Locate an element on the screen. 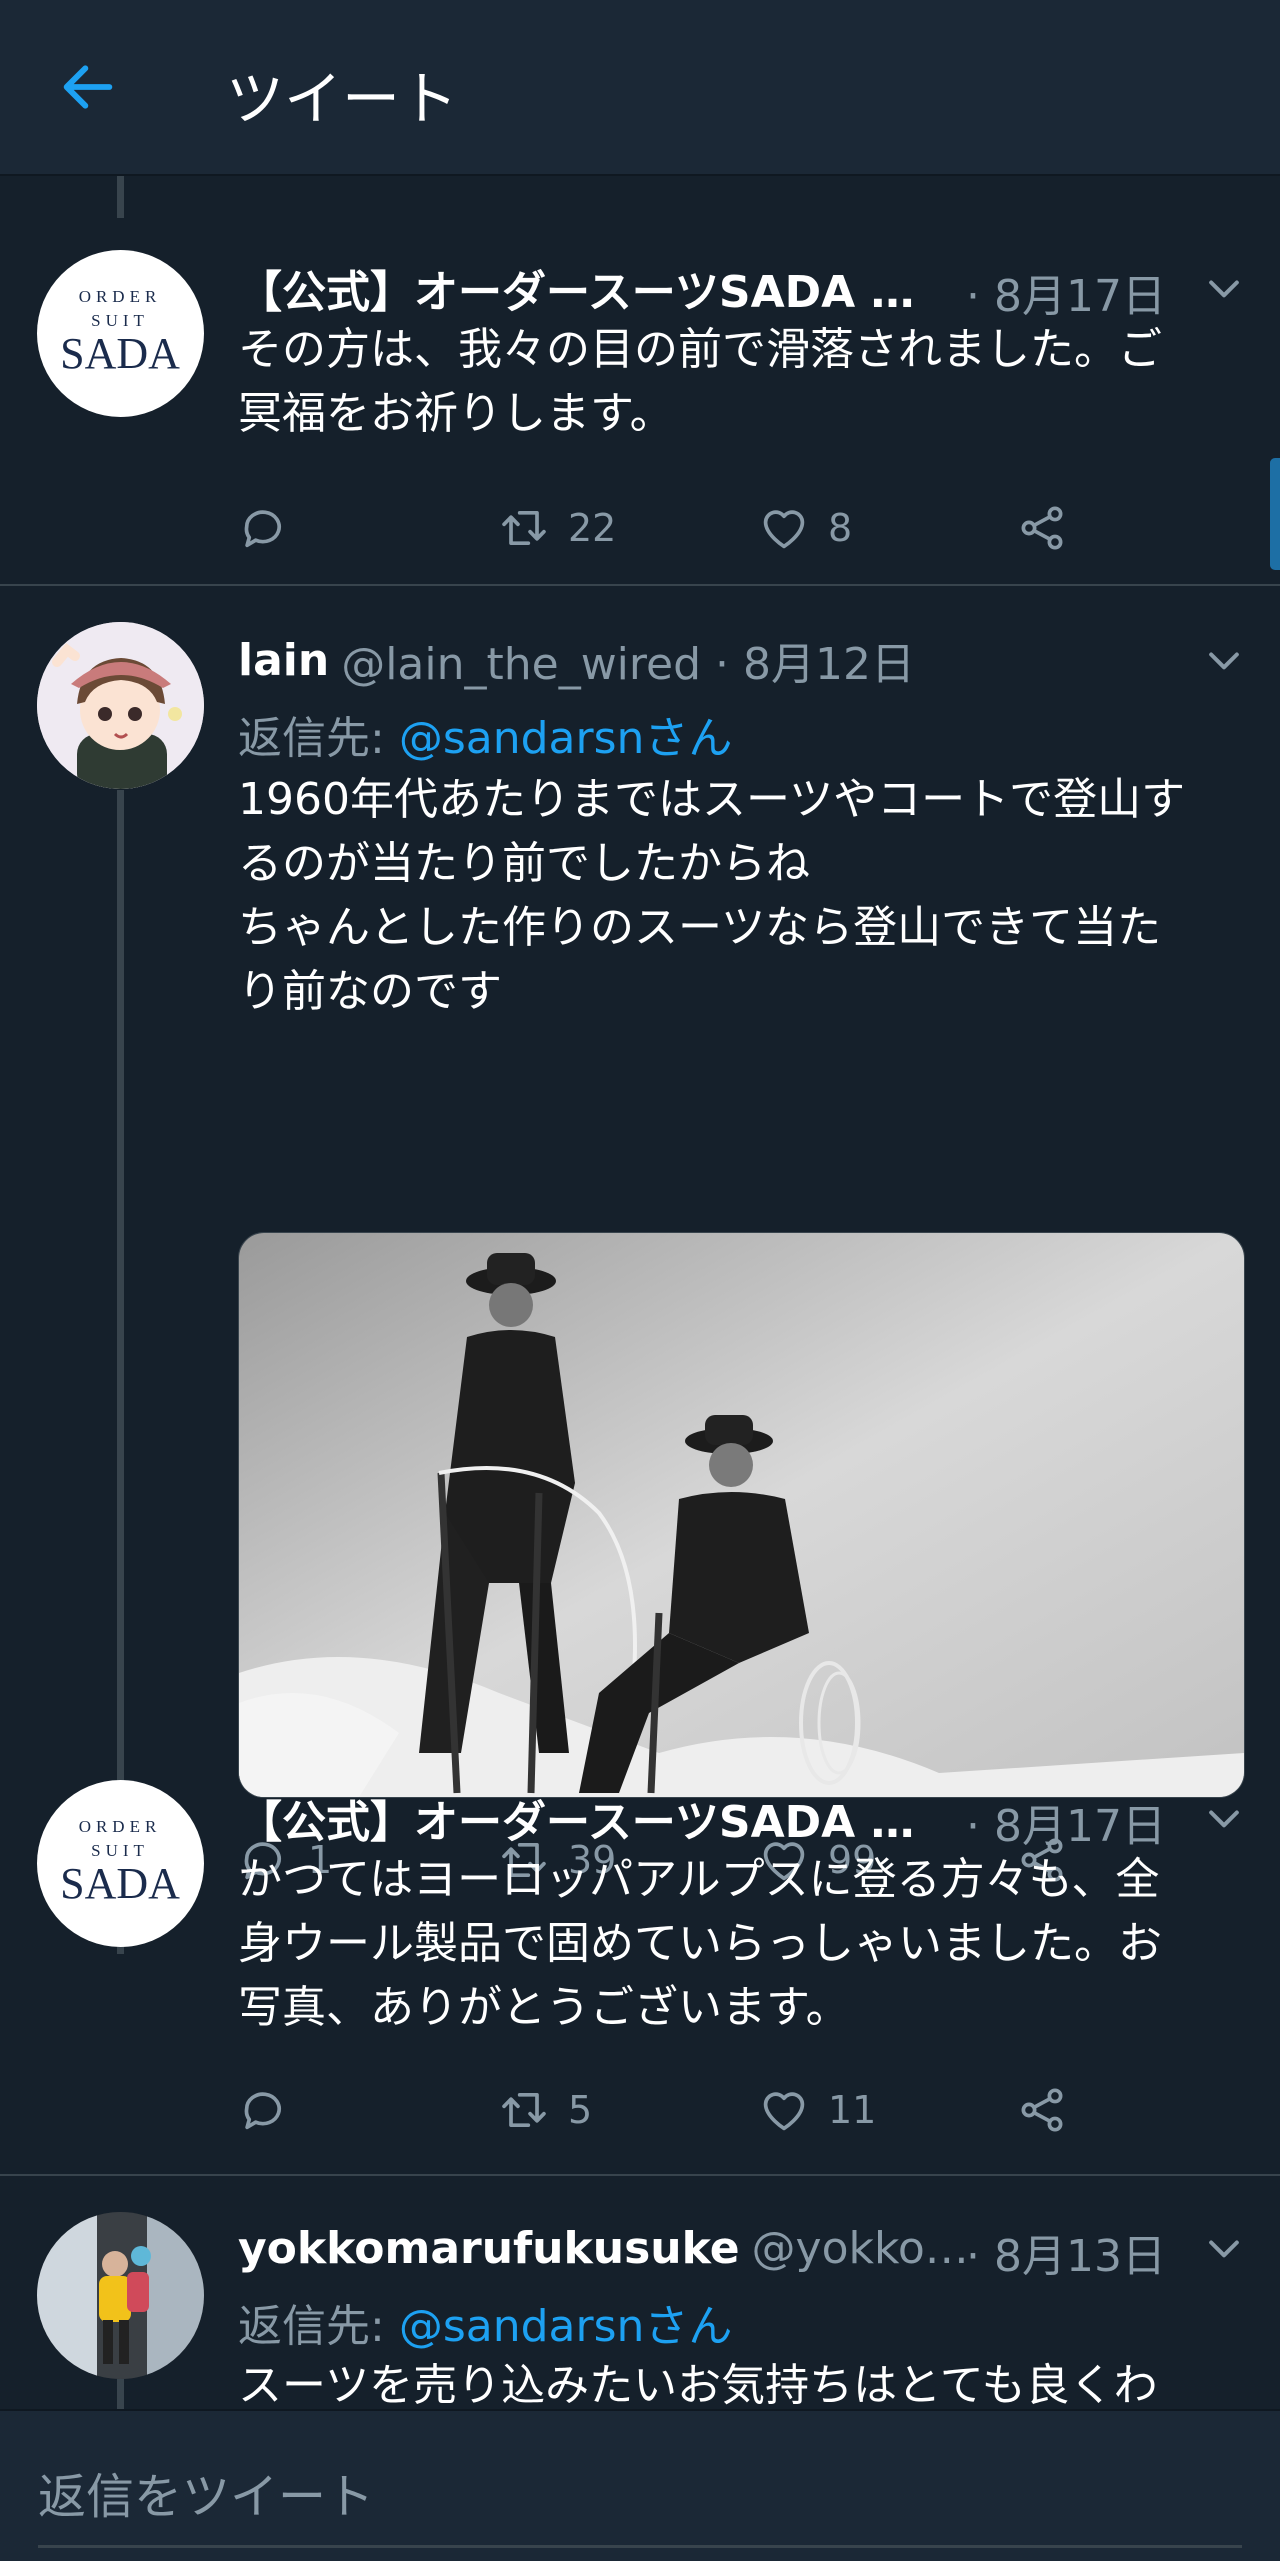  anime-avatar-illustration is located at coordinates (120, 705).